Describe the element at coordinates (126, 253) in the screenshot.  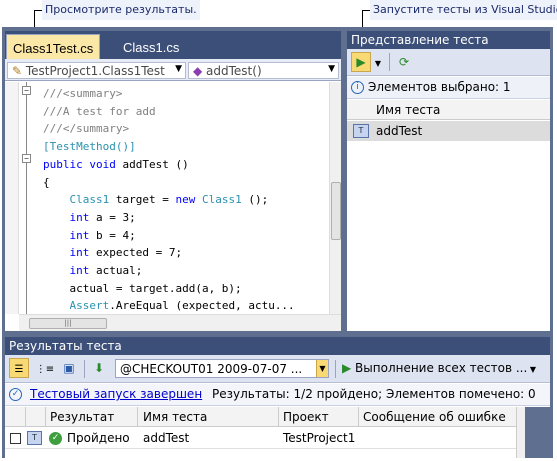
I see `code-line: int expected = 7;` at that location.